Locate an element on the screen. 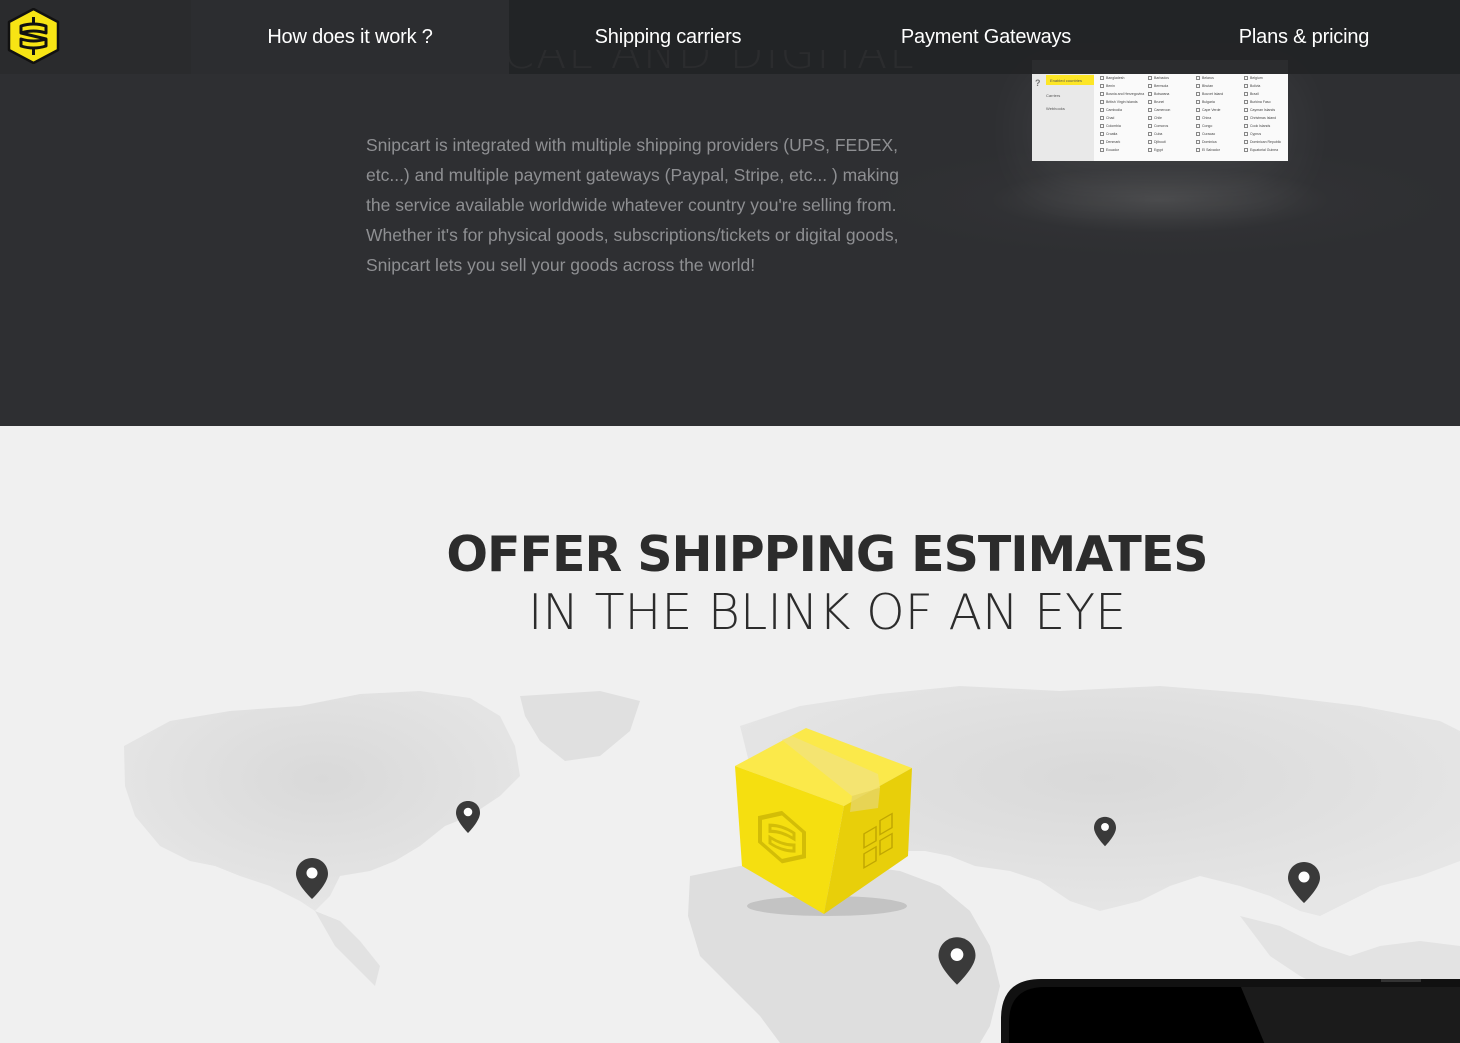 This screenshot has height=1043, width=1460. country-row: Chad is located at coordinates (1123, 118).